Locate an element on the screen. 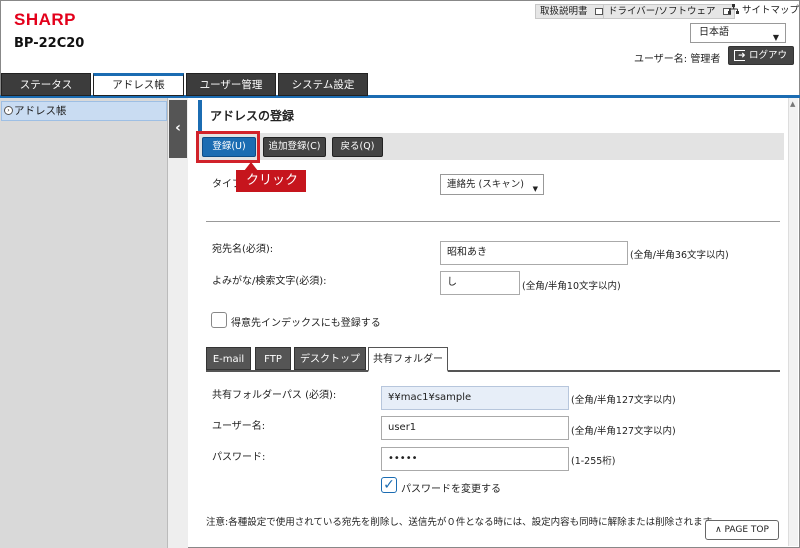 Image resolution: width=800 pixels, height=548 pixels. section-divider is located at coordinates (493, 221).